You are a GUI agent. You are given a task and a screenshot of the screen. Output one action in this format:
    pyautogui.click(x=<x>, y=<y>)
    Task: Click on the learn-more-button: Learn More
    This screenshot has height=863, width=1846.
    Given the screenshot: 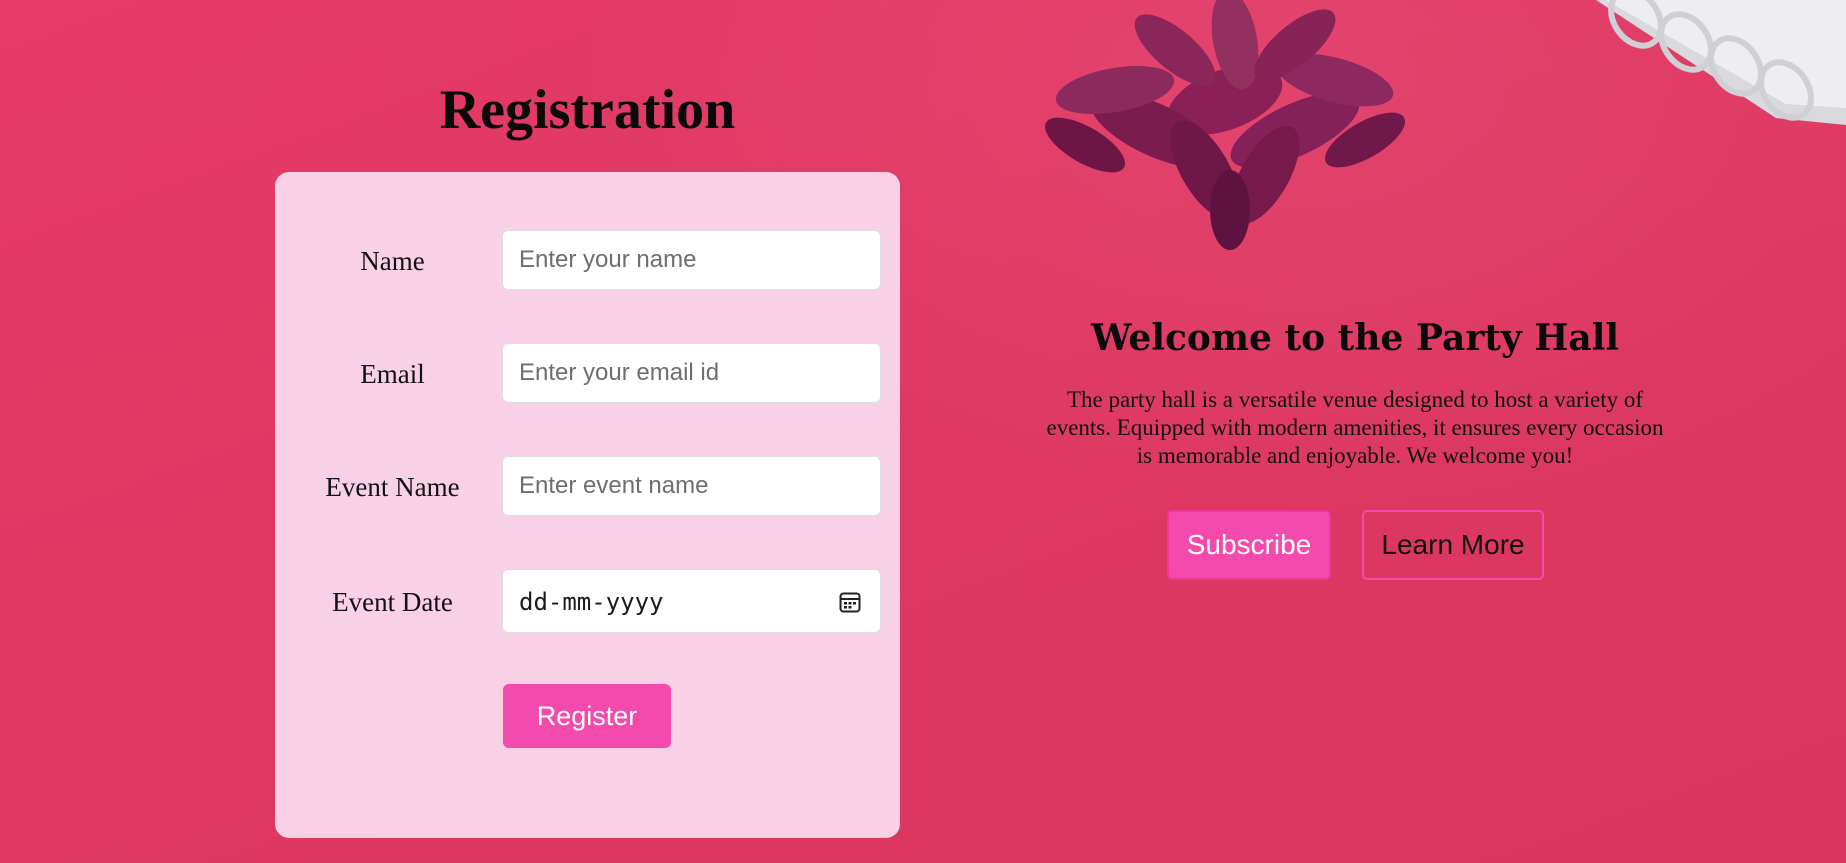 What is the action you would take?
    pyautogui.click(x=1453, y=545)
    